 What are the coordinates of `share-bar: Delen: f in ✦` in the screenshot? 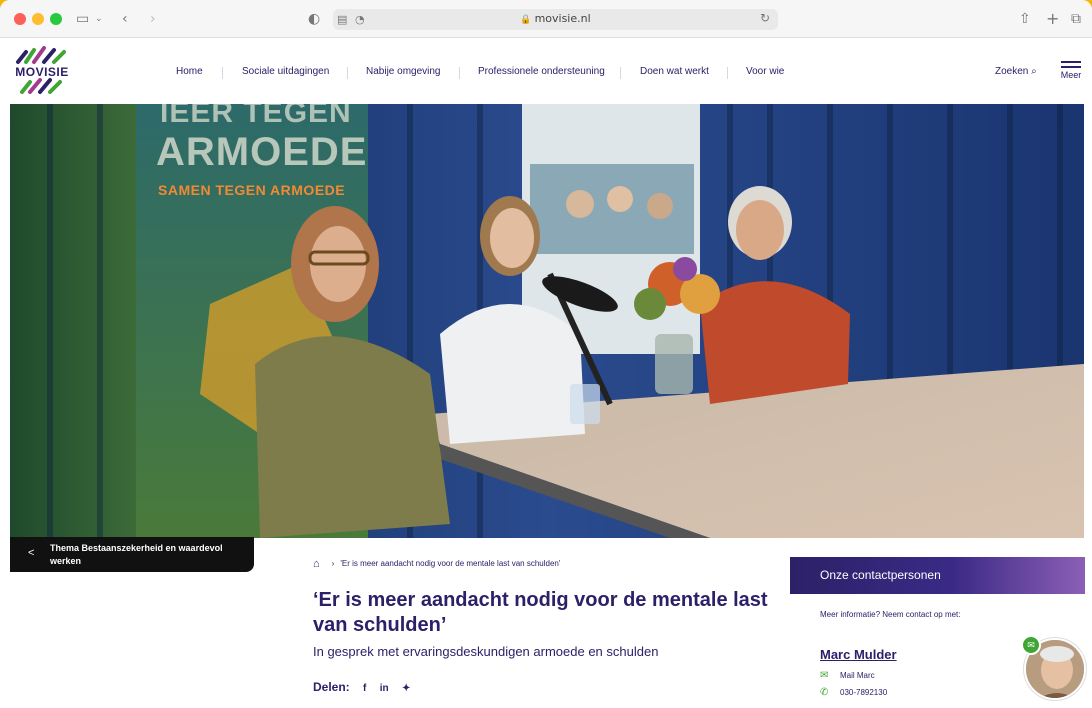 It's located at (362, 687).